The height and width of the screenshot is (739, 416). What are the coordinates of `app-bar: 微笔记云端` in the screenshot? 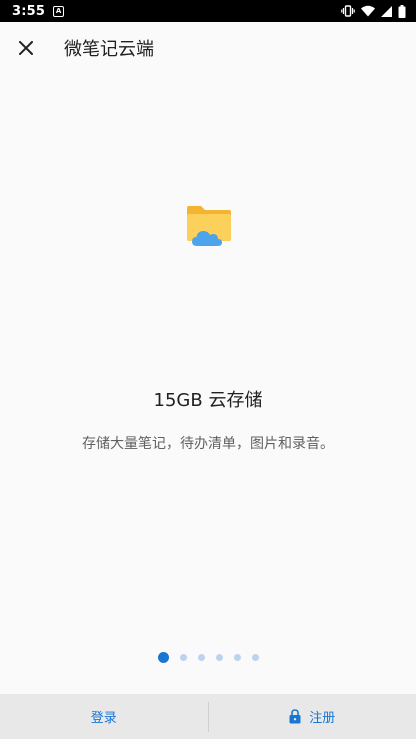 It's located at (208, 48).